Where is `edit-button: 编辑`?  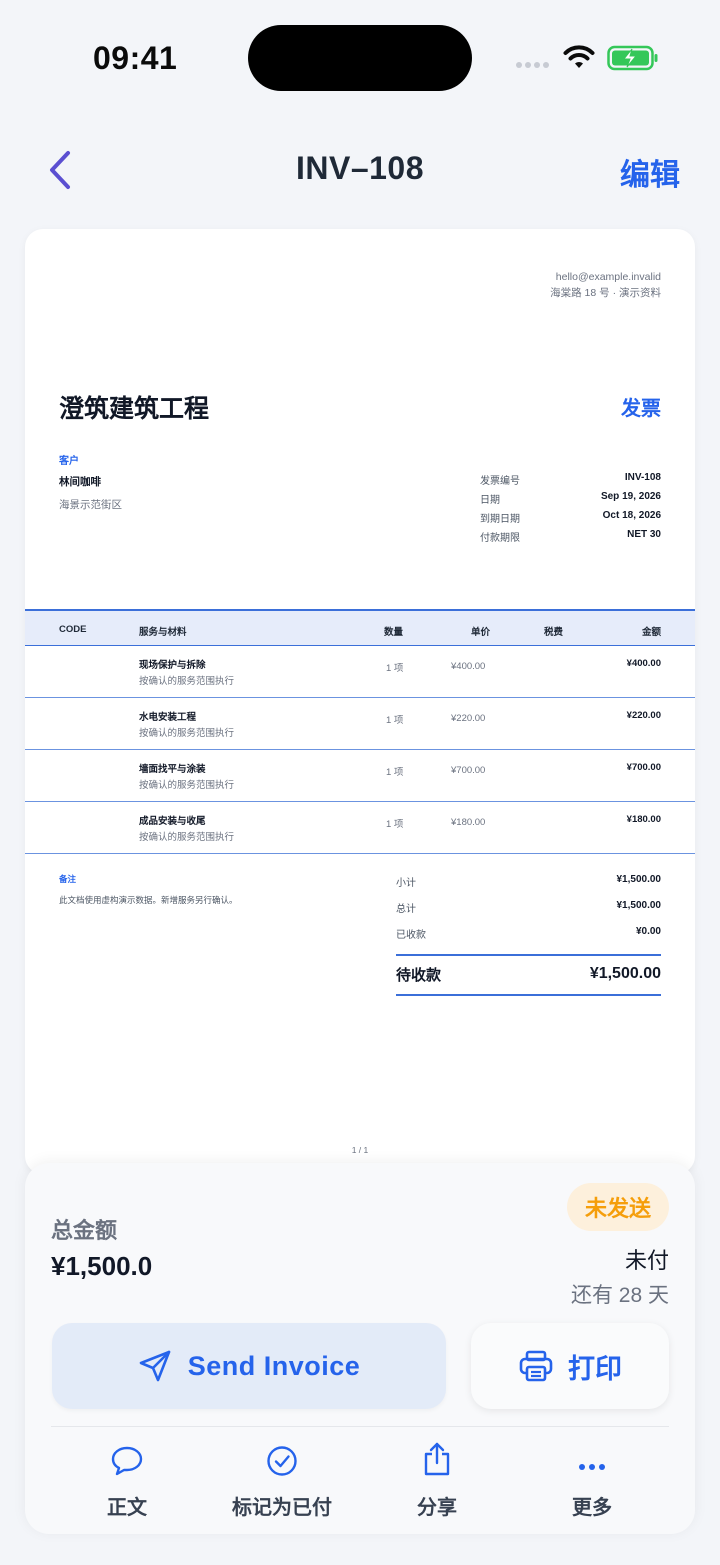
edit-button: 编辑 is located at coordinates (650, 172).